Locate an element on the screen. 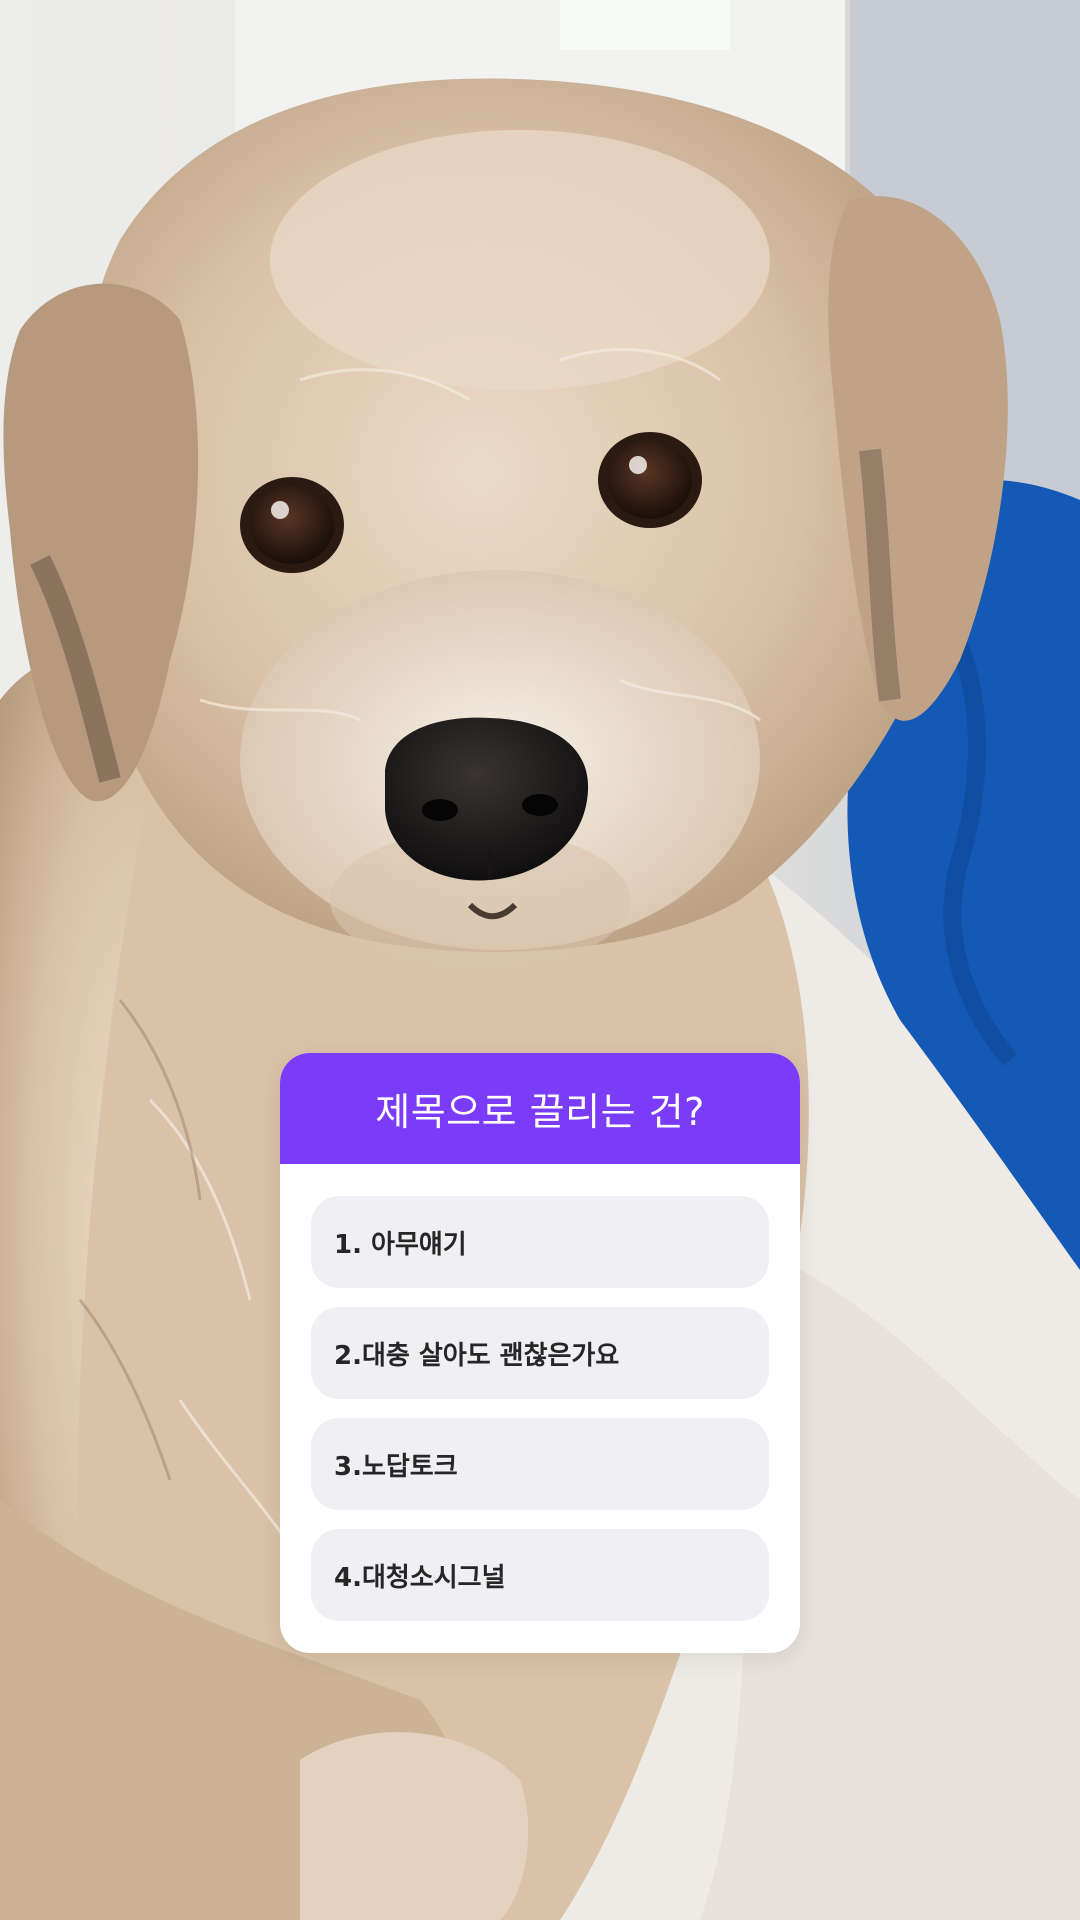 The height and width of the screenshot is (1920, 1080). quiz-option-2: 2.대충 살아도 괜찮은가요 is located at coordinates (540, 1353).